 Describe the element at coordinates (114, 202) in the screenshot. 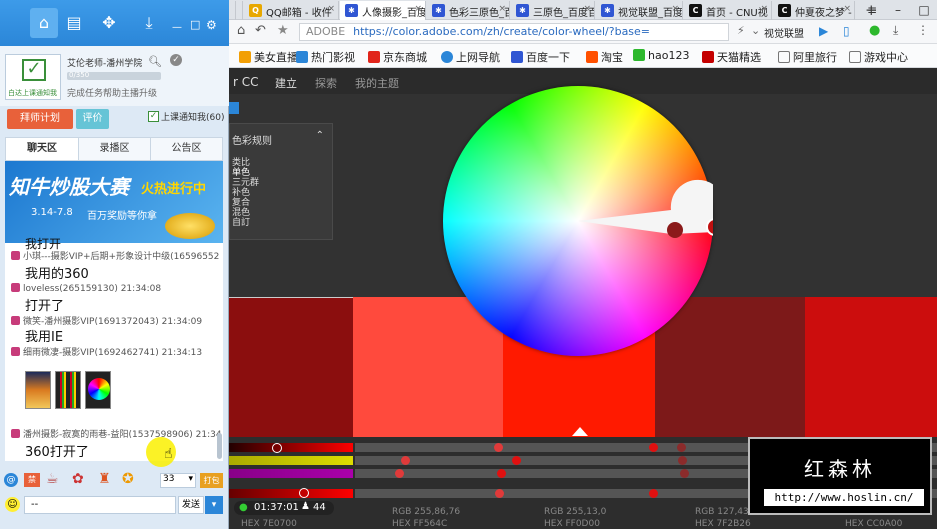

I see `promo-banner: 知牛炒股大赛 火热进行中 3.14-7.8 百万奖励等你拿` at that location.